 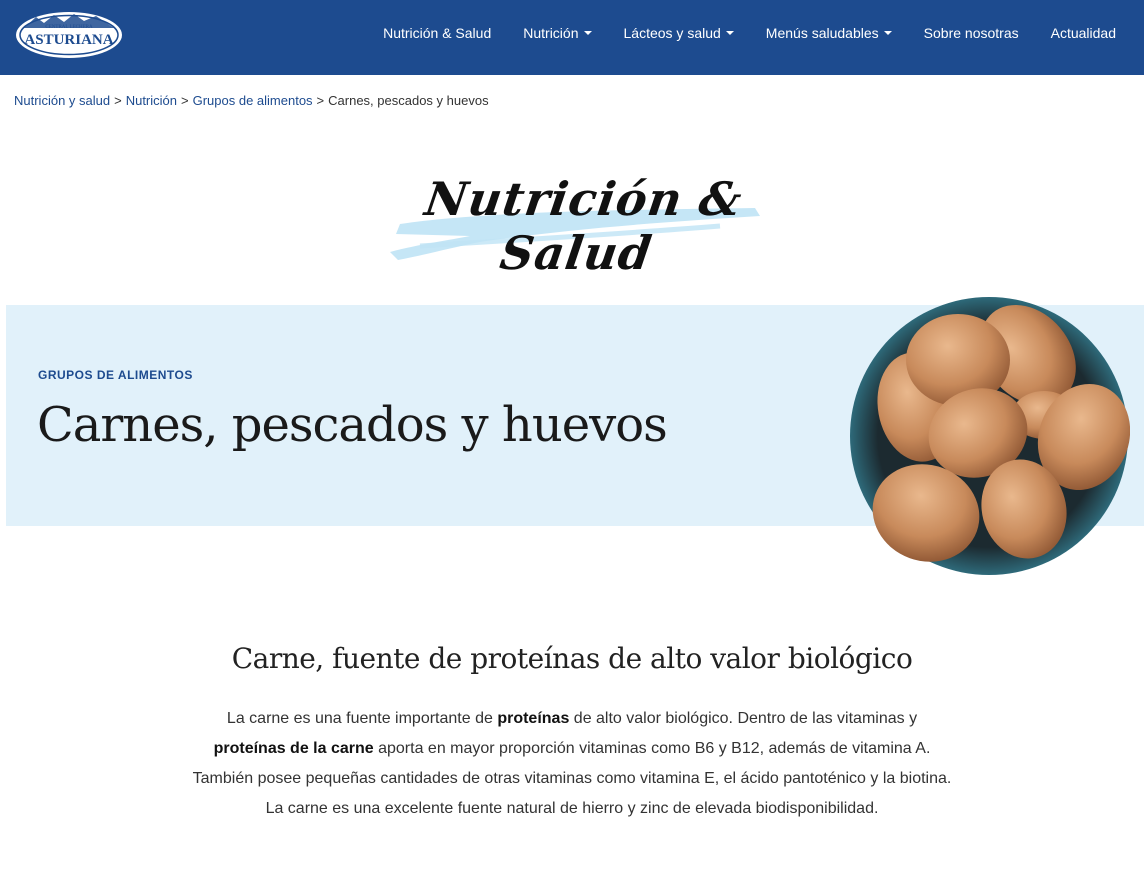 What do you see at coordinates (822, 33) in the screenshot?
I see `nav-item-label: Menús saludables` at bounding box center [822, 33].